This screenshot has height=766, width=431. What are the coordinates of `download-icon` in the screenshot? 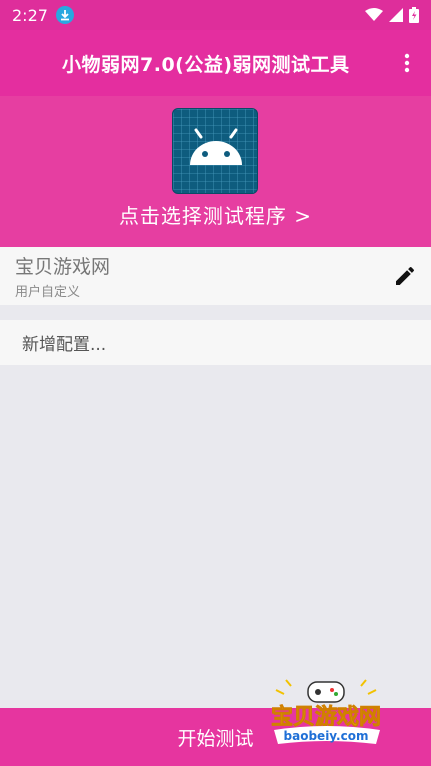 It's located at (64, 15).